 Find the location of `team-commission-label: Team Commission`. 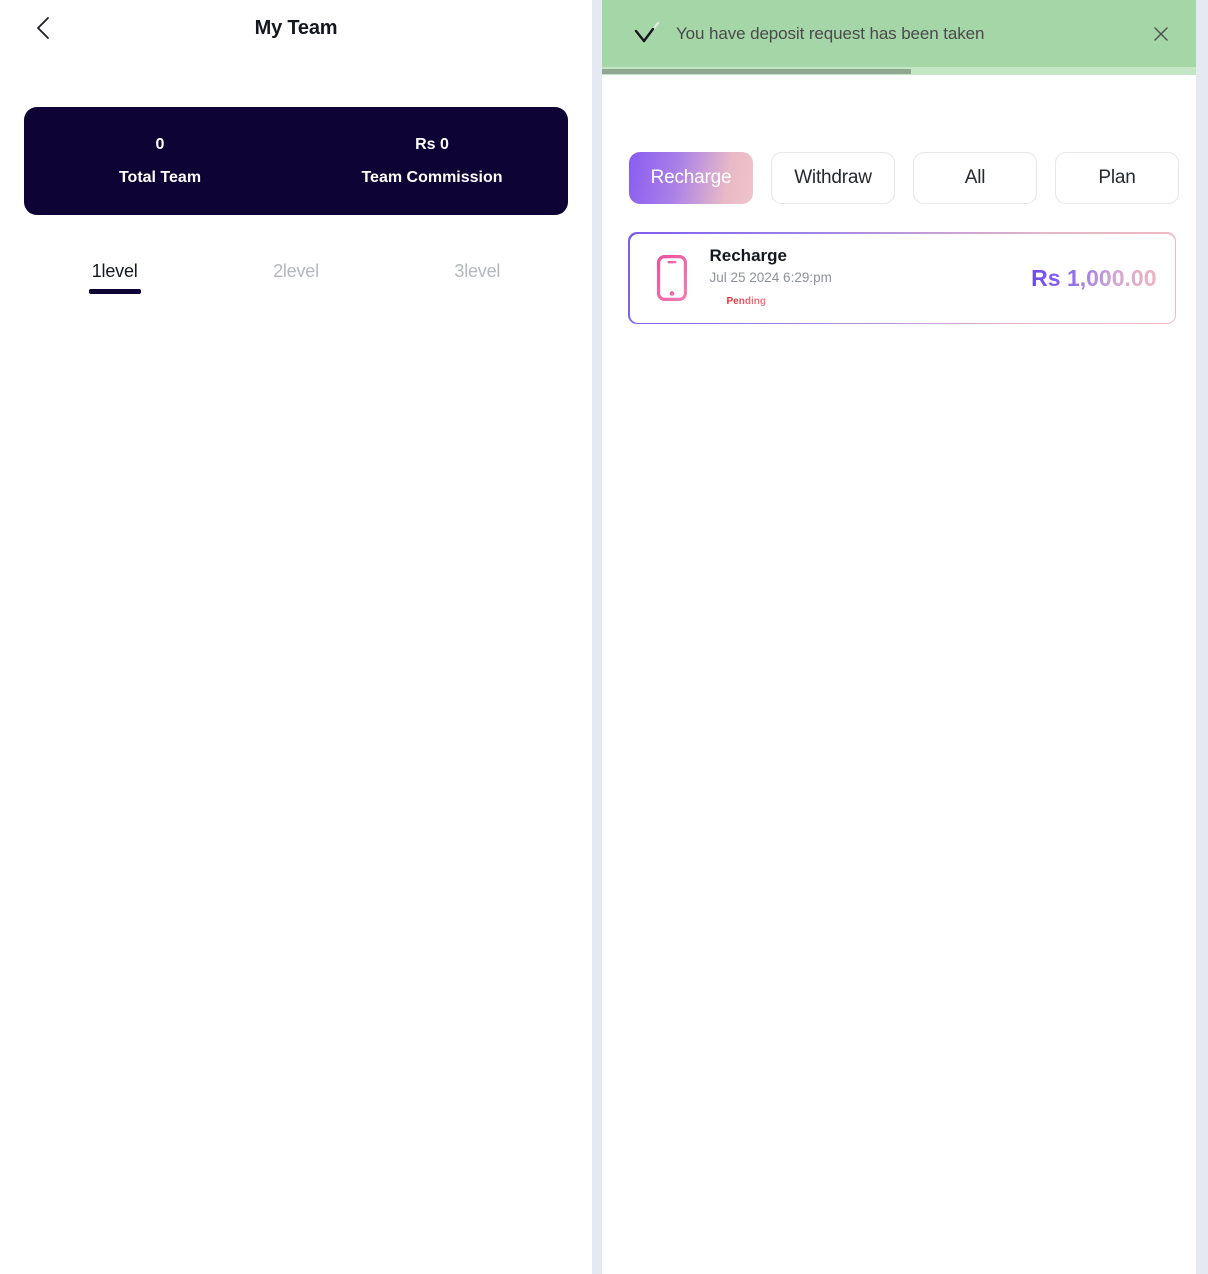

team-commission-label: Team Commission is located at coordinates (432, 177).